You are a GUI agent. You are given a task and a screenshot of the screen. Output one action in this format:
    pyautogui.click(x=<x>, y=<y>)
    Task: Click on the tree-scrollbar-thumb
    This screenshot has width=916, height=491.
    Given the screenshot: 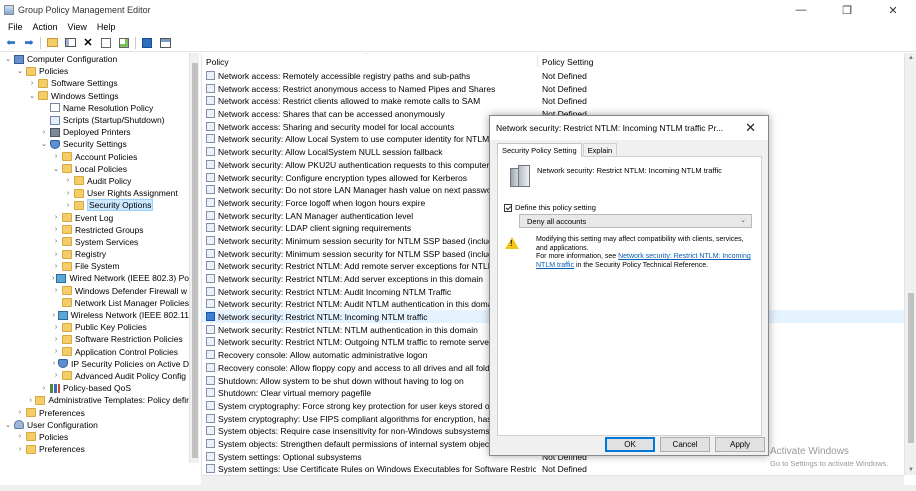 What is the action you would take?
    pyautogui.click(x=195, y=260)
    